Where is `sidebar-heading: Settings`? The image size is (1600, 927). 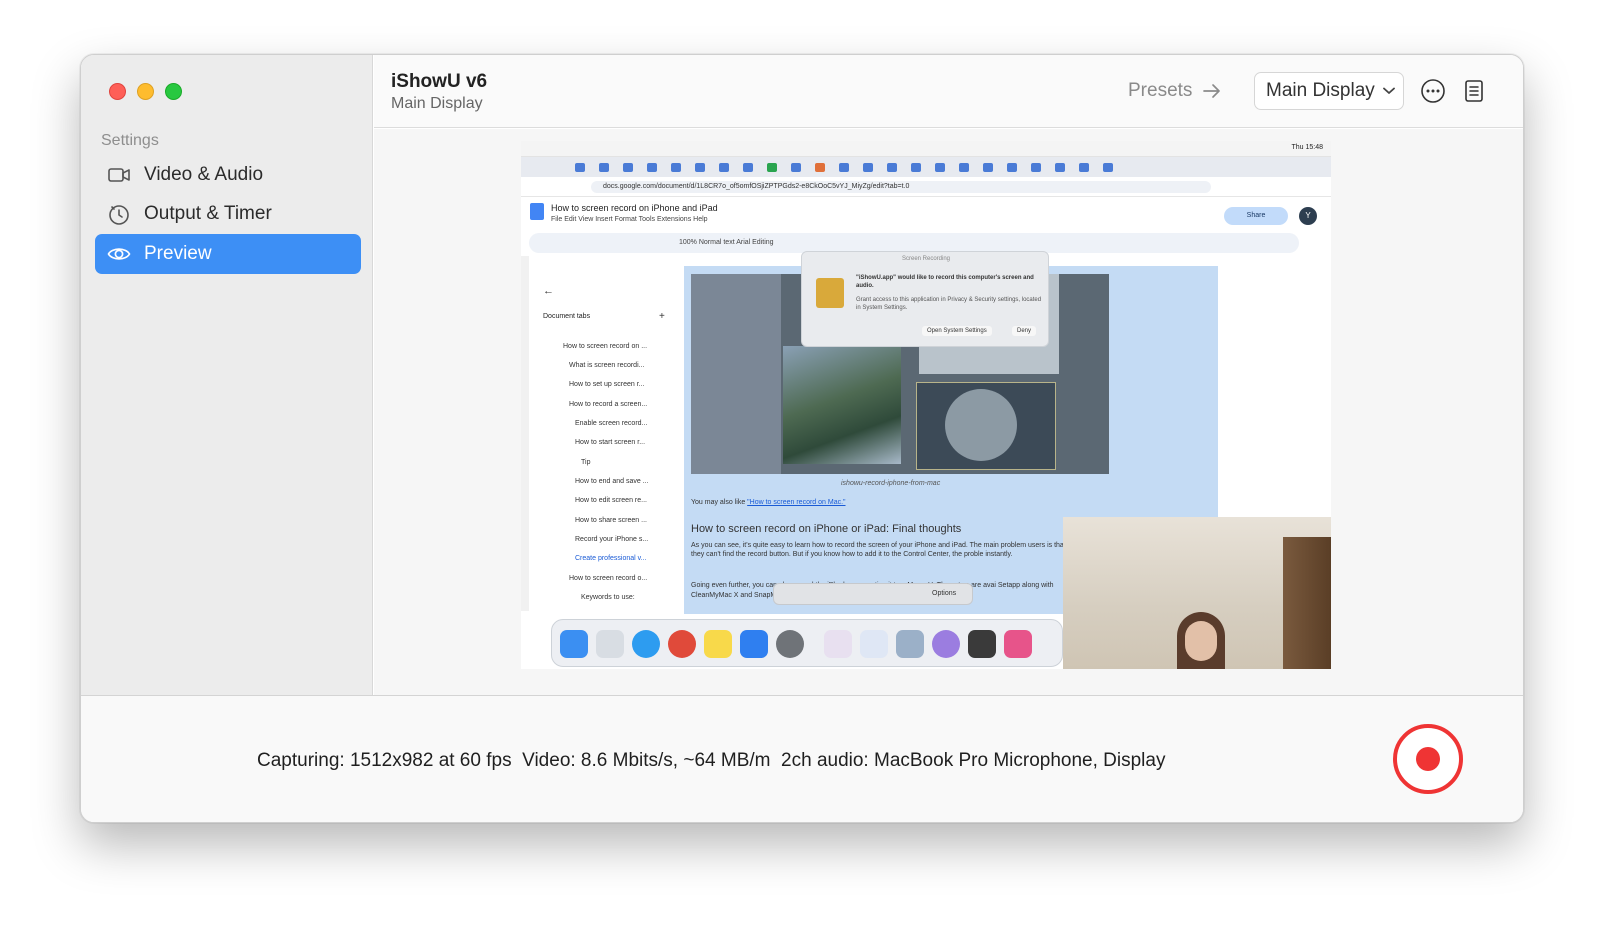 sidebar-heading: Settings is located at coordinates (130, 140).